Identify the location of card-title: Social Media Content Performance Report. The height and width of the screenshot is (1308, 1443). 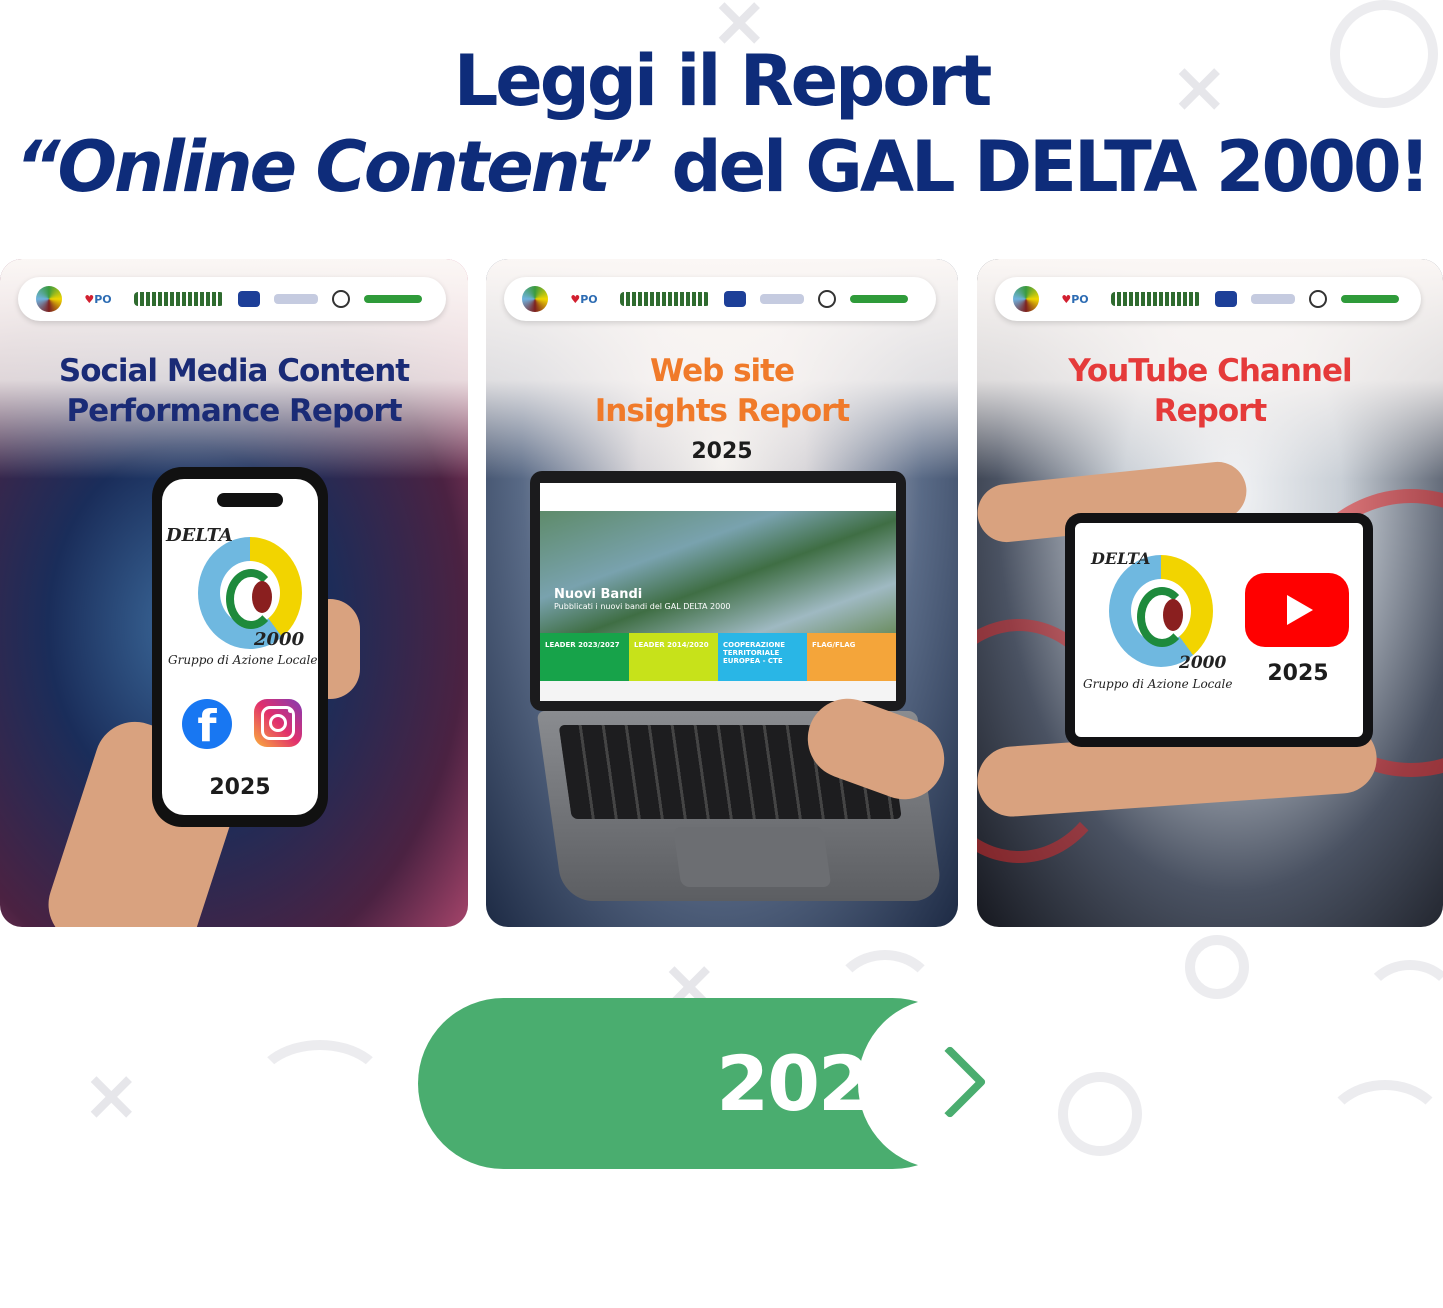
(234, 391).